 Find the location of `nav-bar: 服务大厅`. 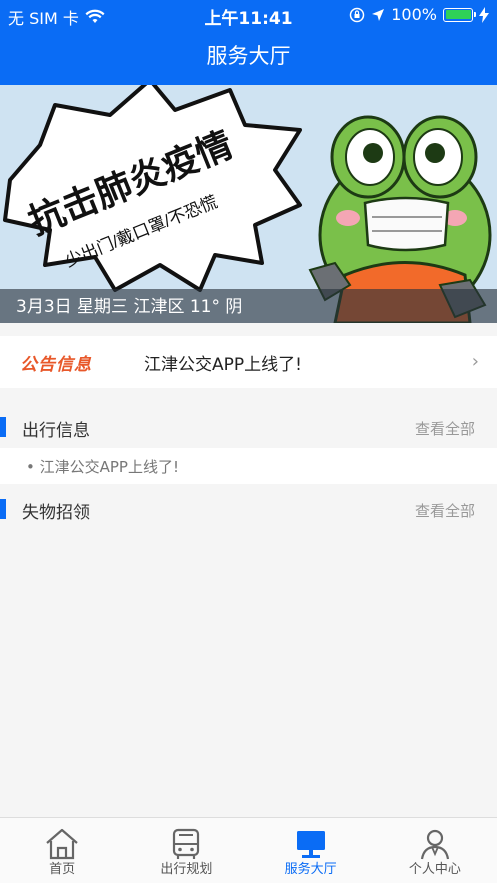

nav-bar: 服务大厅 is located at coordinates (248, 57).